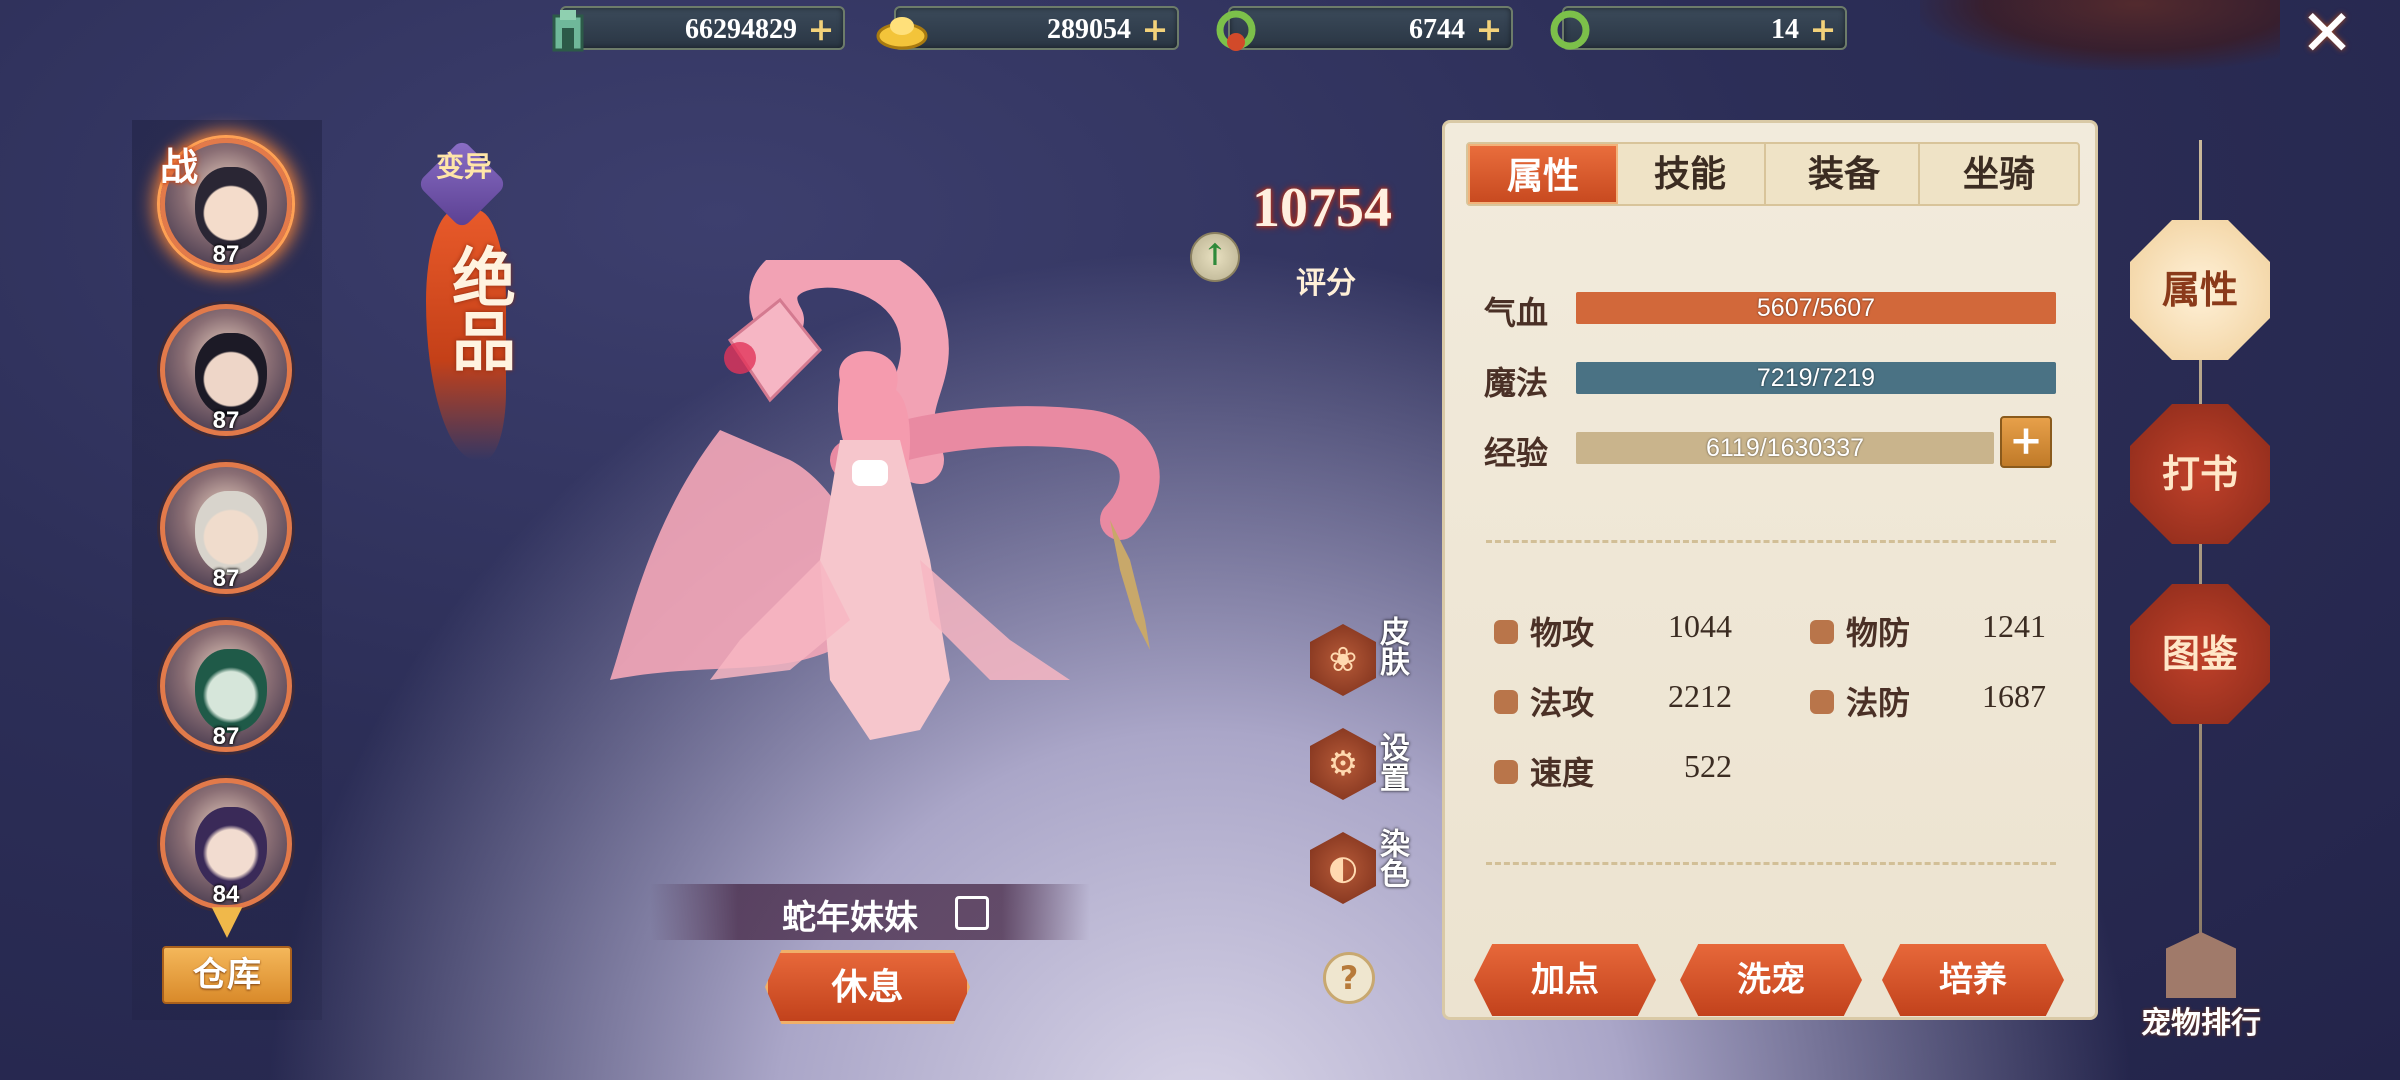  I want to click on currency-gold: 289054 +, so click(1027, 28).